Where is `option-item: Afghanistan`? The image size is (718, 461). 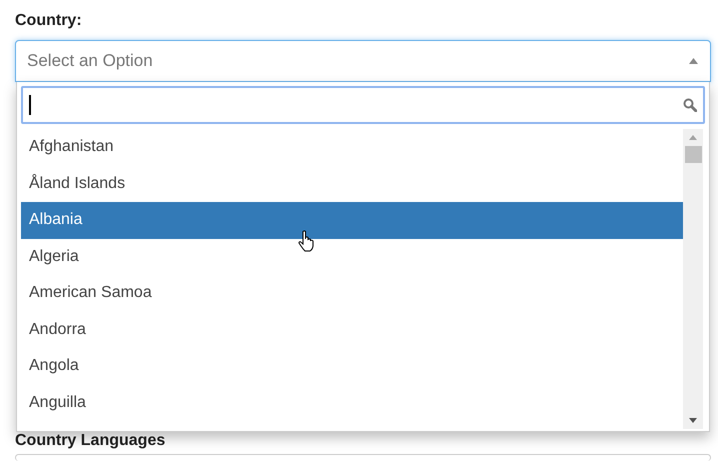 option-item: Afghanistan is located at coordinates (352, 147).